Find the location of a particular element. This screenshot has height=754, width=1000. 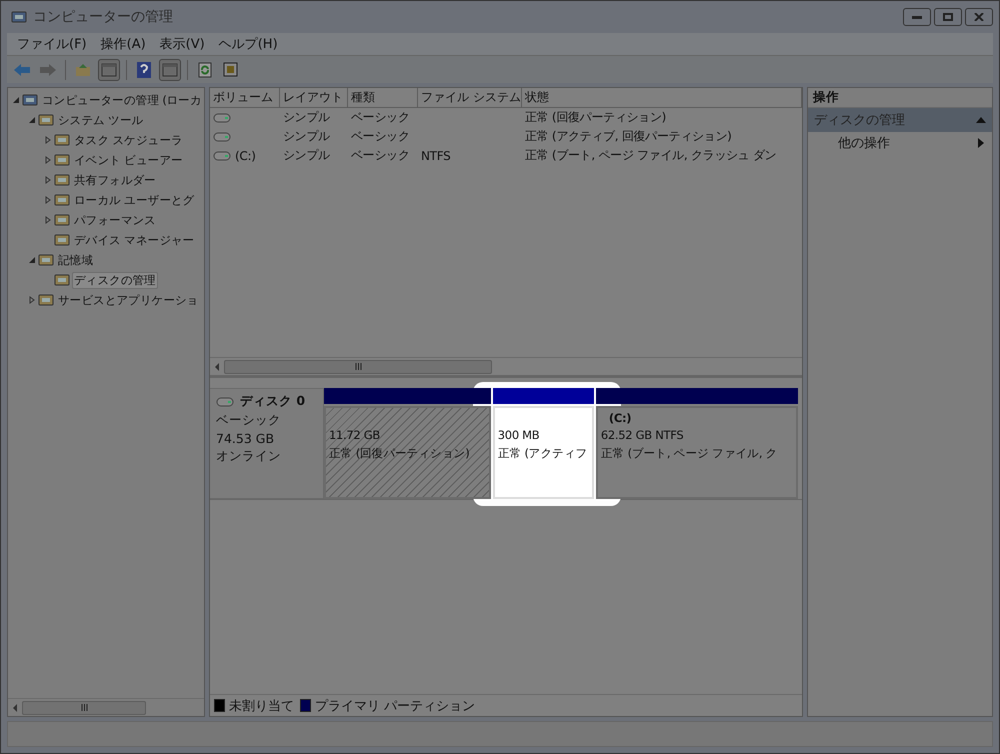

tree-item: デバイス マネージャー is located at coordinates (134, 240).